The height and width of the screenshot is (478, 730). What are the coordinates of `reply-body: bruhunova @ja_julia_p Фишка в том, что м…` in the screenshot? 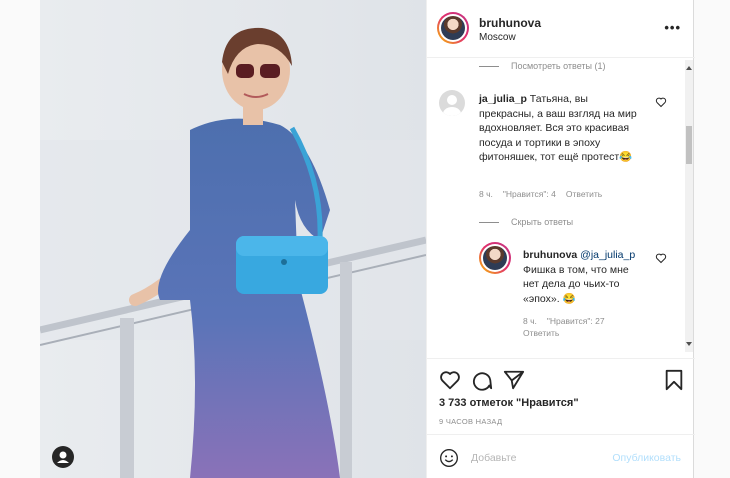 It's located at (585, 277).